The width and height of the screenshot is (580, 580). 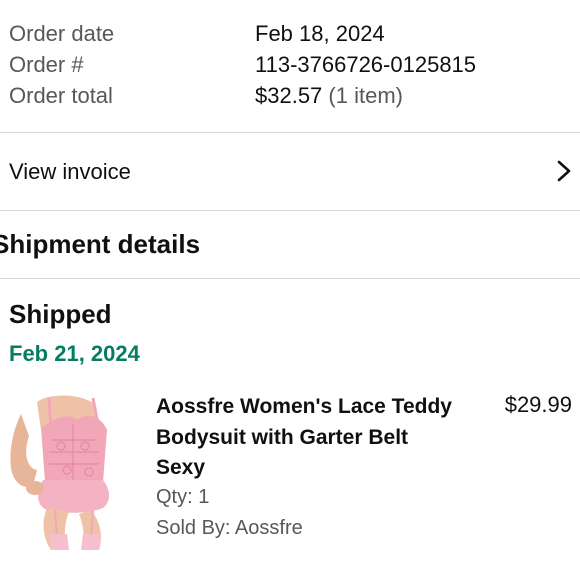 What do you see at coordinates (60, 314) in the screenshot?
I see `shipment-status: Shipped` at bounding box center [60, 314].